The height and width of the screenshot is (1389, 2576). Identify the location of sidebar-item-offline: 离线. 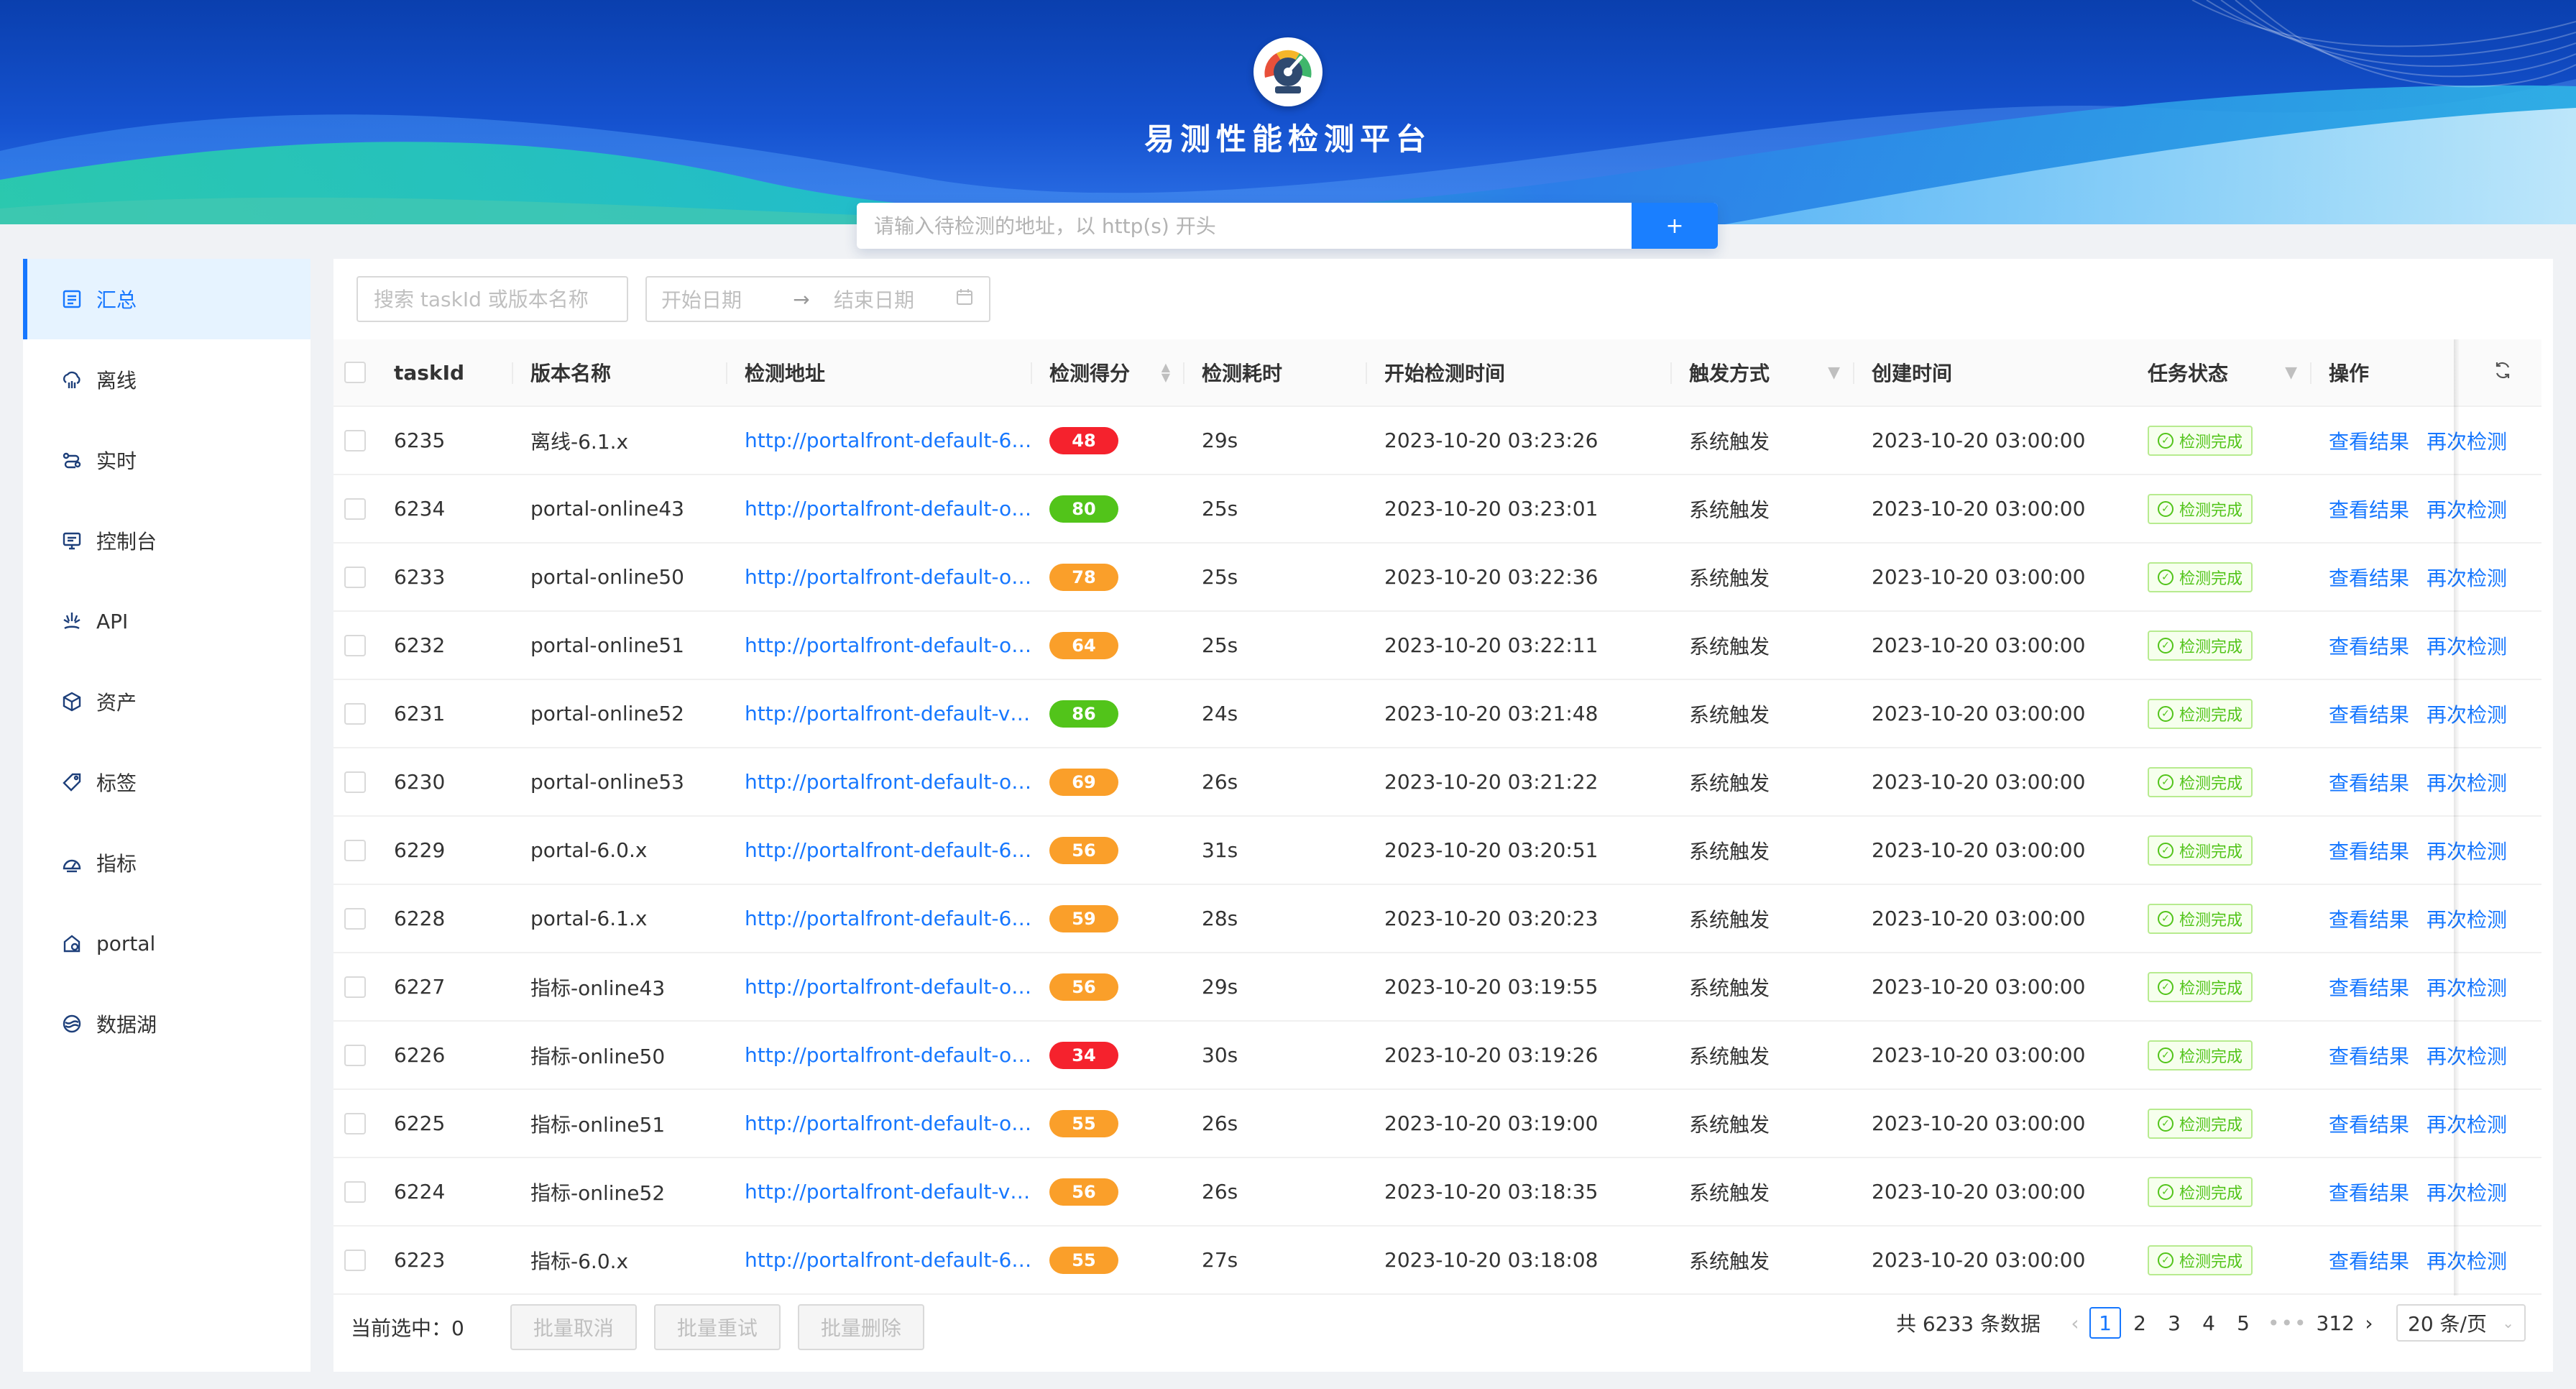
(166, 380).